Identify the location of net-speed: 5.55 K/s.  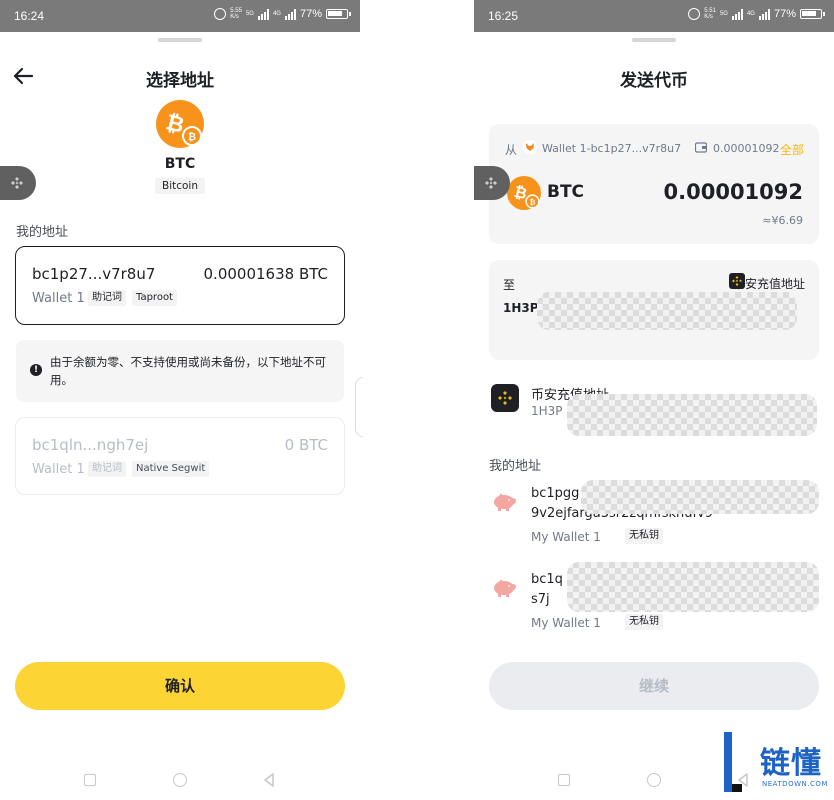
(236, 14).